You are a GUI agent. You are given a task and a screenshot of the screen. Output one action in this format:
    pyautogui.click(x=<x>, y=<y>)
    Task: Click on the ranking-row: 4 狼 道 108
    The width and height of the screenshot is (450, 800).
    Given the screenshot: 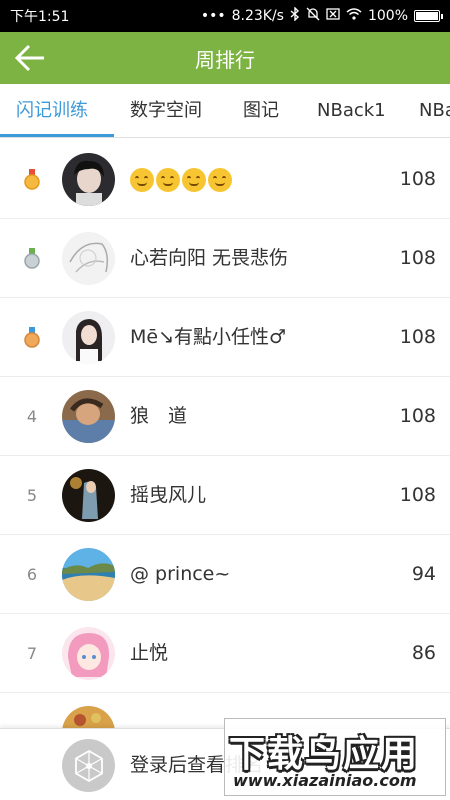 What is the action you would take?
    pyautogui.click(x=225, y=416)
    